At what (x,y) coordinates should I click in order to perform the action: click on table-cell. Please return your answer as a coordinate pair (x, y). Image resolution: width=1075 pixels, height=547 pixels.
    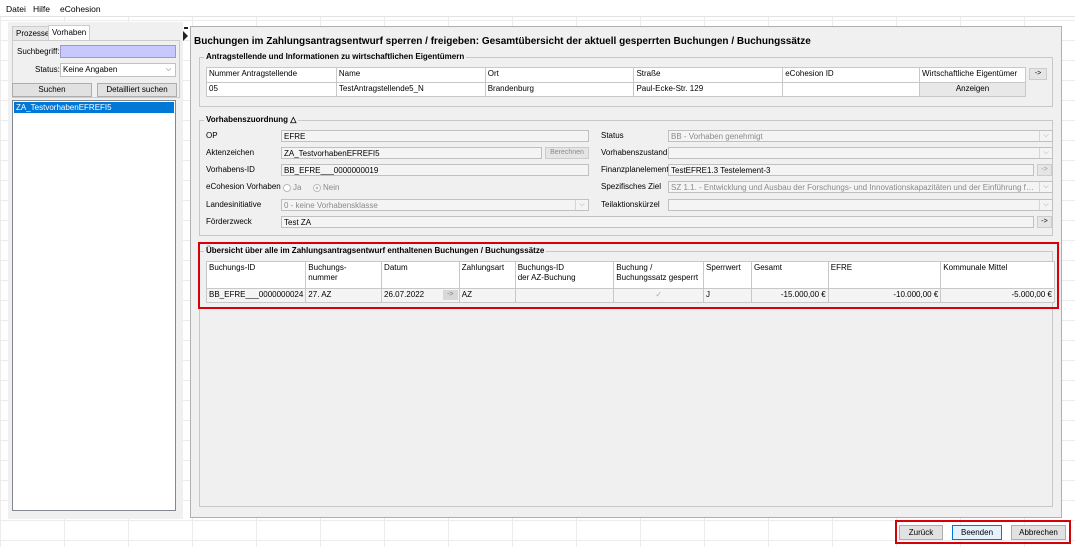
    Looking at the image, I should click on (851, 89).